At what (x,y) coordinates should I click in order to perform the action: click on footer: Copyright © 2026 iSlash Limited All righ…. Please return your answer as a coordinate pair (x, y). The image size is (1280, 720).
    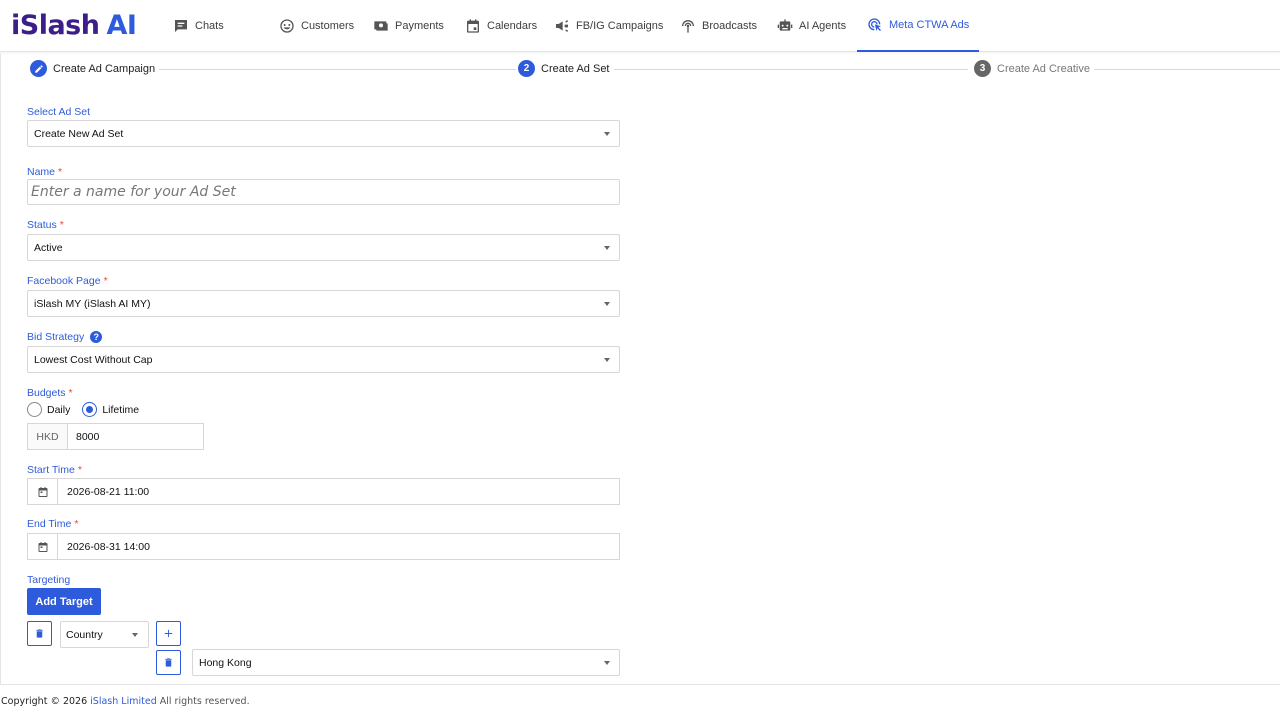
    Looking at the image, I should click on (125, 701).